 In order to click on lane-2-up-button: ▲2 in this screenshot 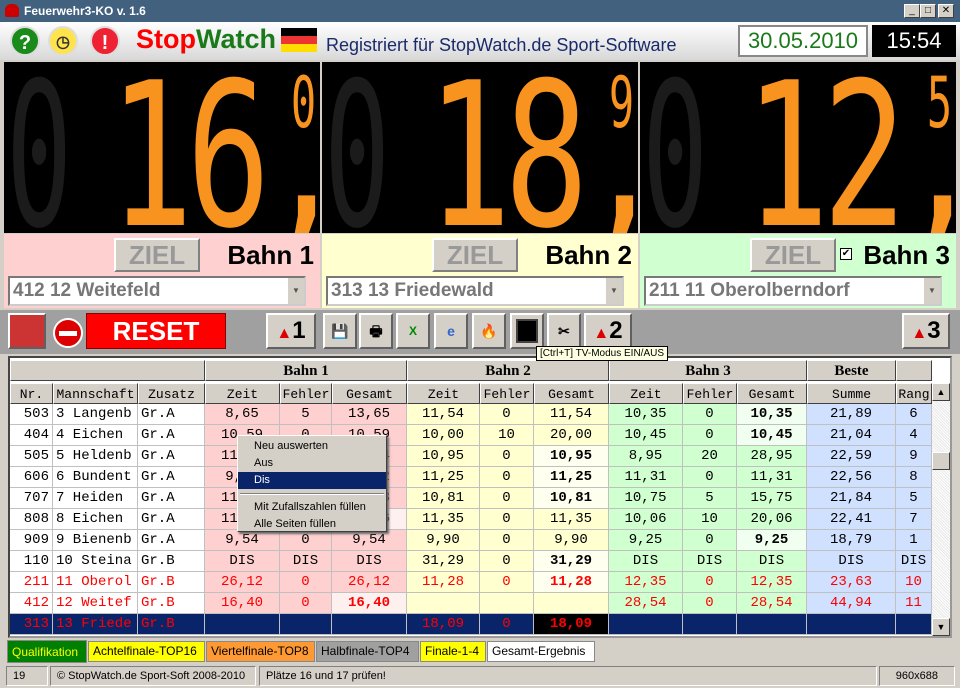, I will do `click(608, 331)`.